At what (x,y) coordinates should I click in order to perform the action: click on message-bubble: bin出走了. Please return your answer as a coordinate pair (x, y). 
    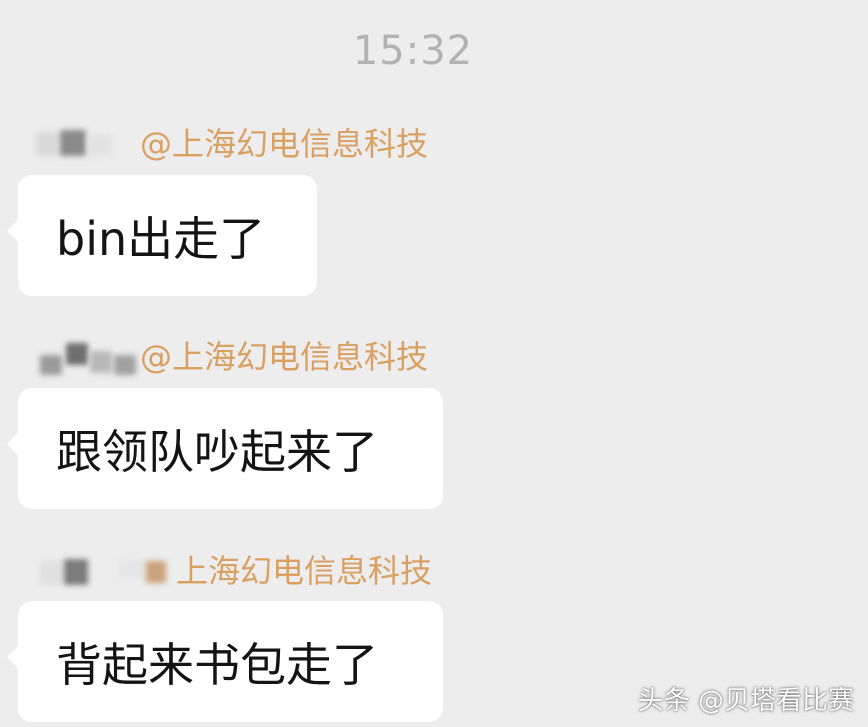
    Looking at the image, I should click on (162, 235).